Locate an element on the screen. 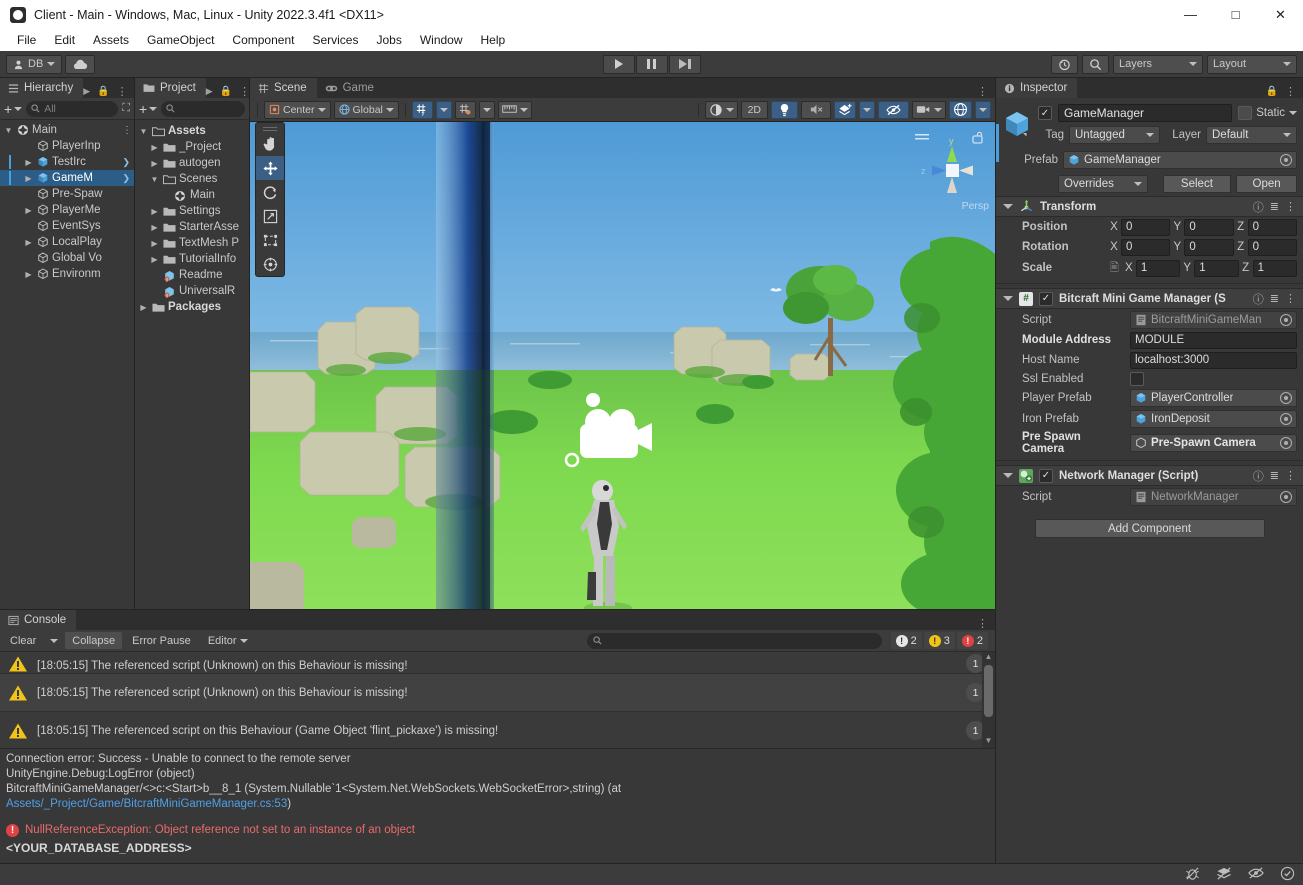  menu-file: File is located at coordinates (26, 40).